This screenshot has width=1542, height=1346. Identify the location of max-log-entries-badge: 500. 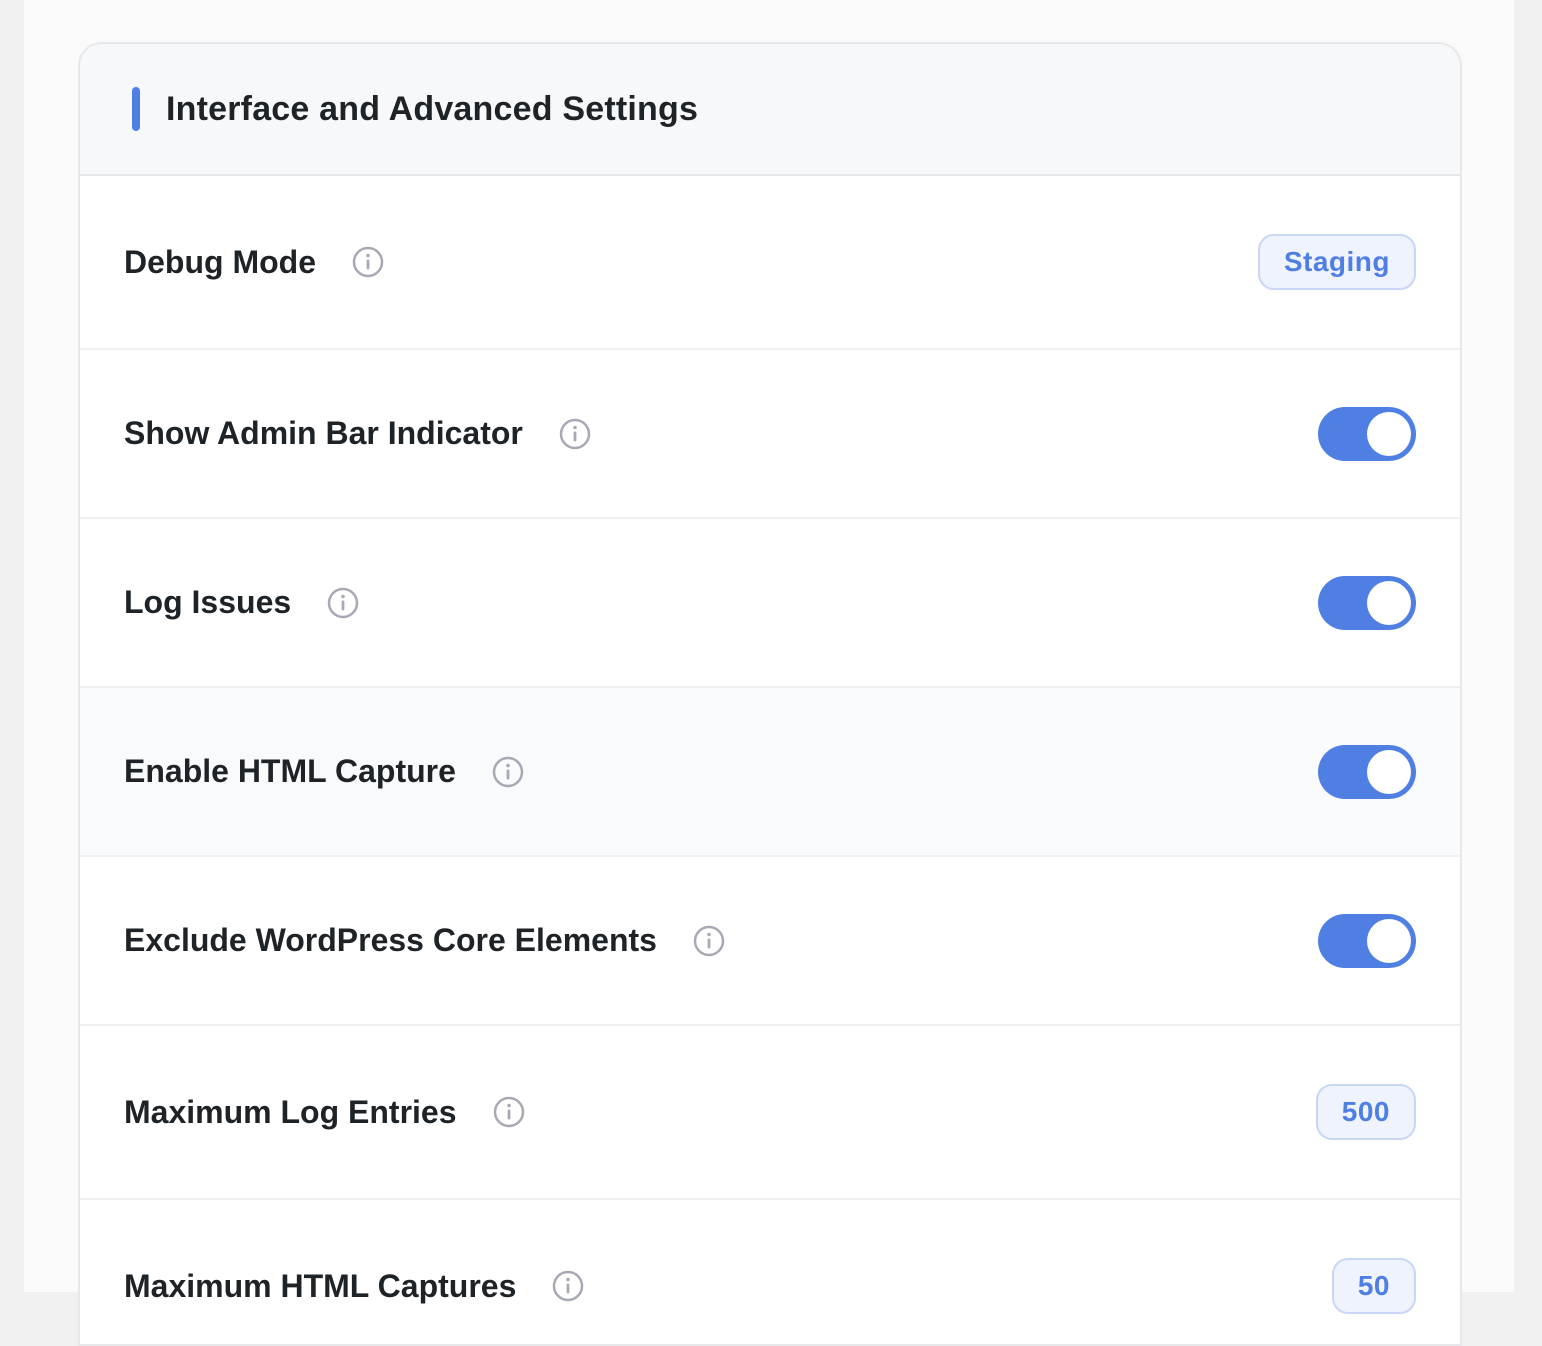
(1365, 1112).